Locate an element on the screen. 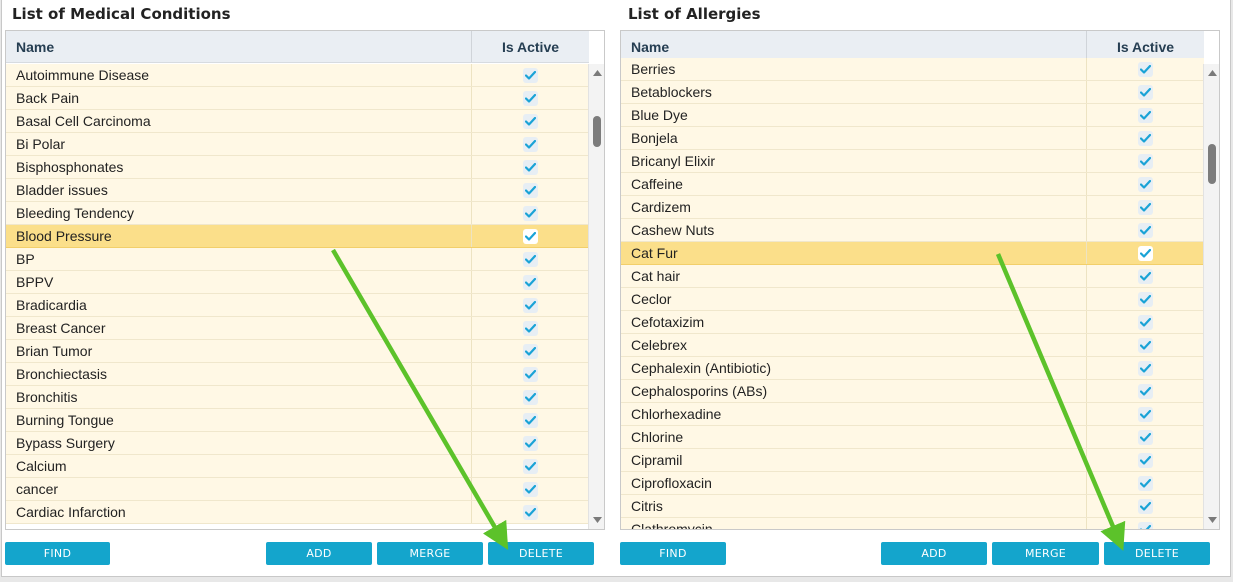 Image resolution: width=1233 pixels, height=582 pixels. table-row: Bricanyl Elixir is located at coordinates (912, 161).